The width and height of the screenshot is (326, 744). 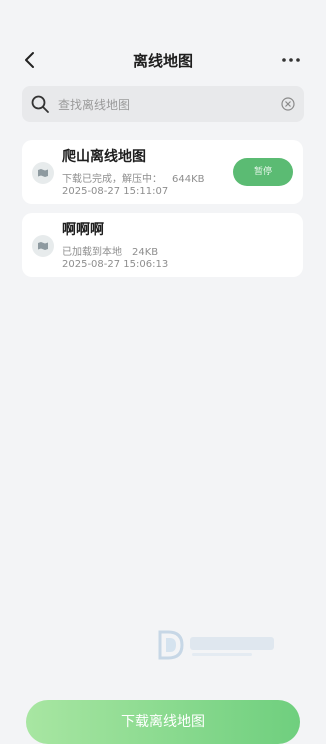 I want to click on map-list-item: 啊啊啊 已加载到本地 24KB 2025-08-27 15:06:13, so click(x=162, y=245).